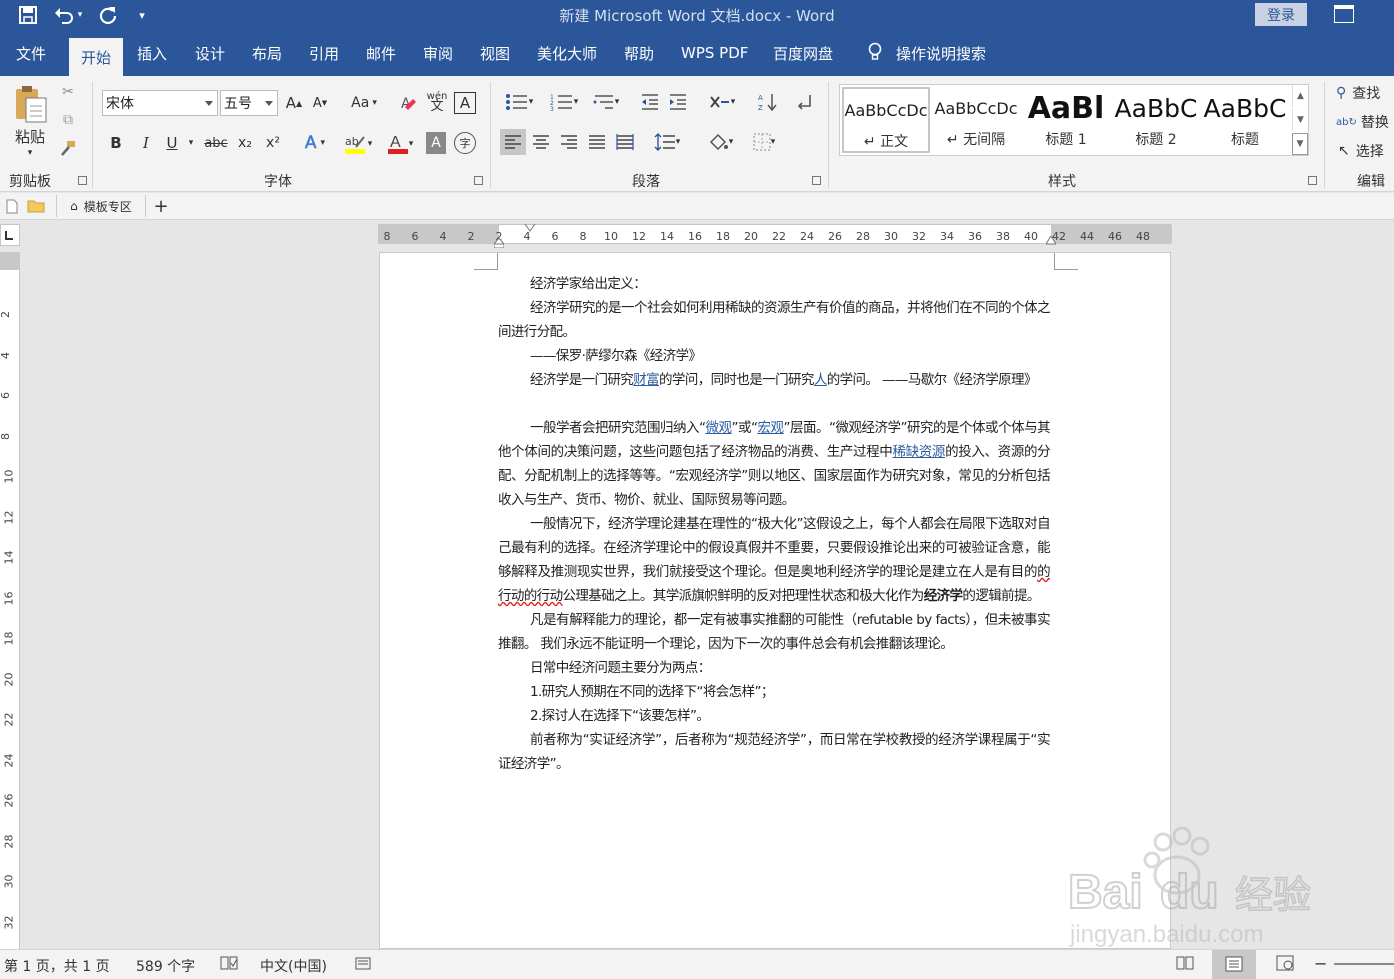 The height and width of the screenshot is (979, 1394). Describe the element at coordinates (165, 966) in the screenshot. I see `word-count: 589 个字` at that location.